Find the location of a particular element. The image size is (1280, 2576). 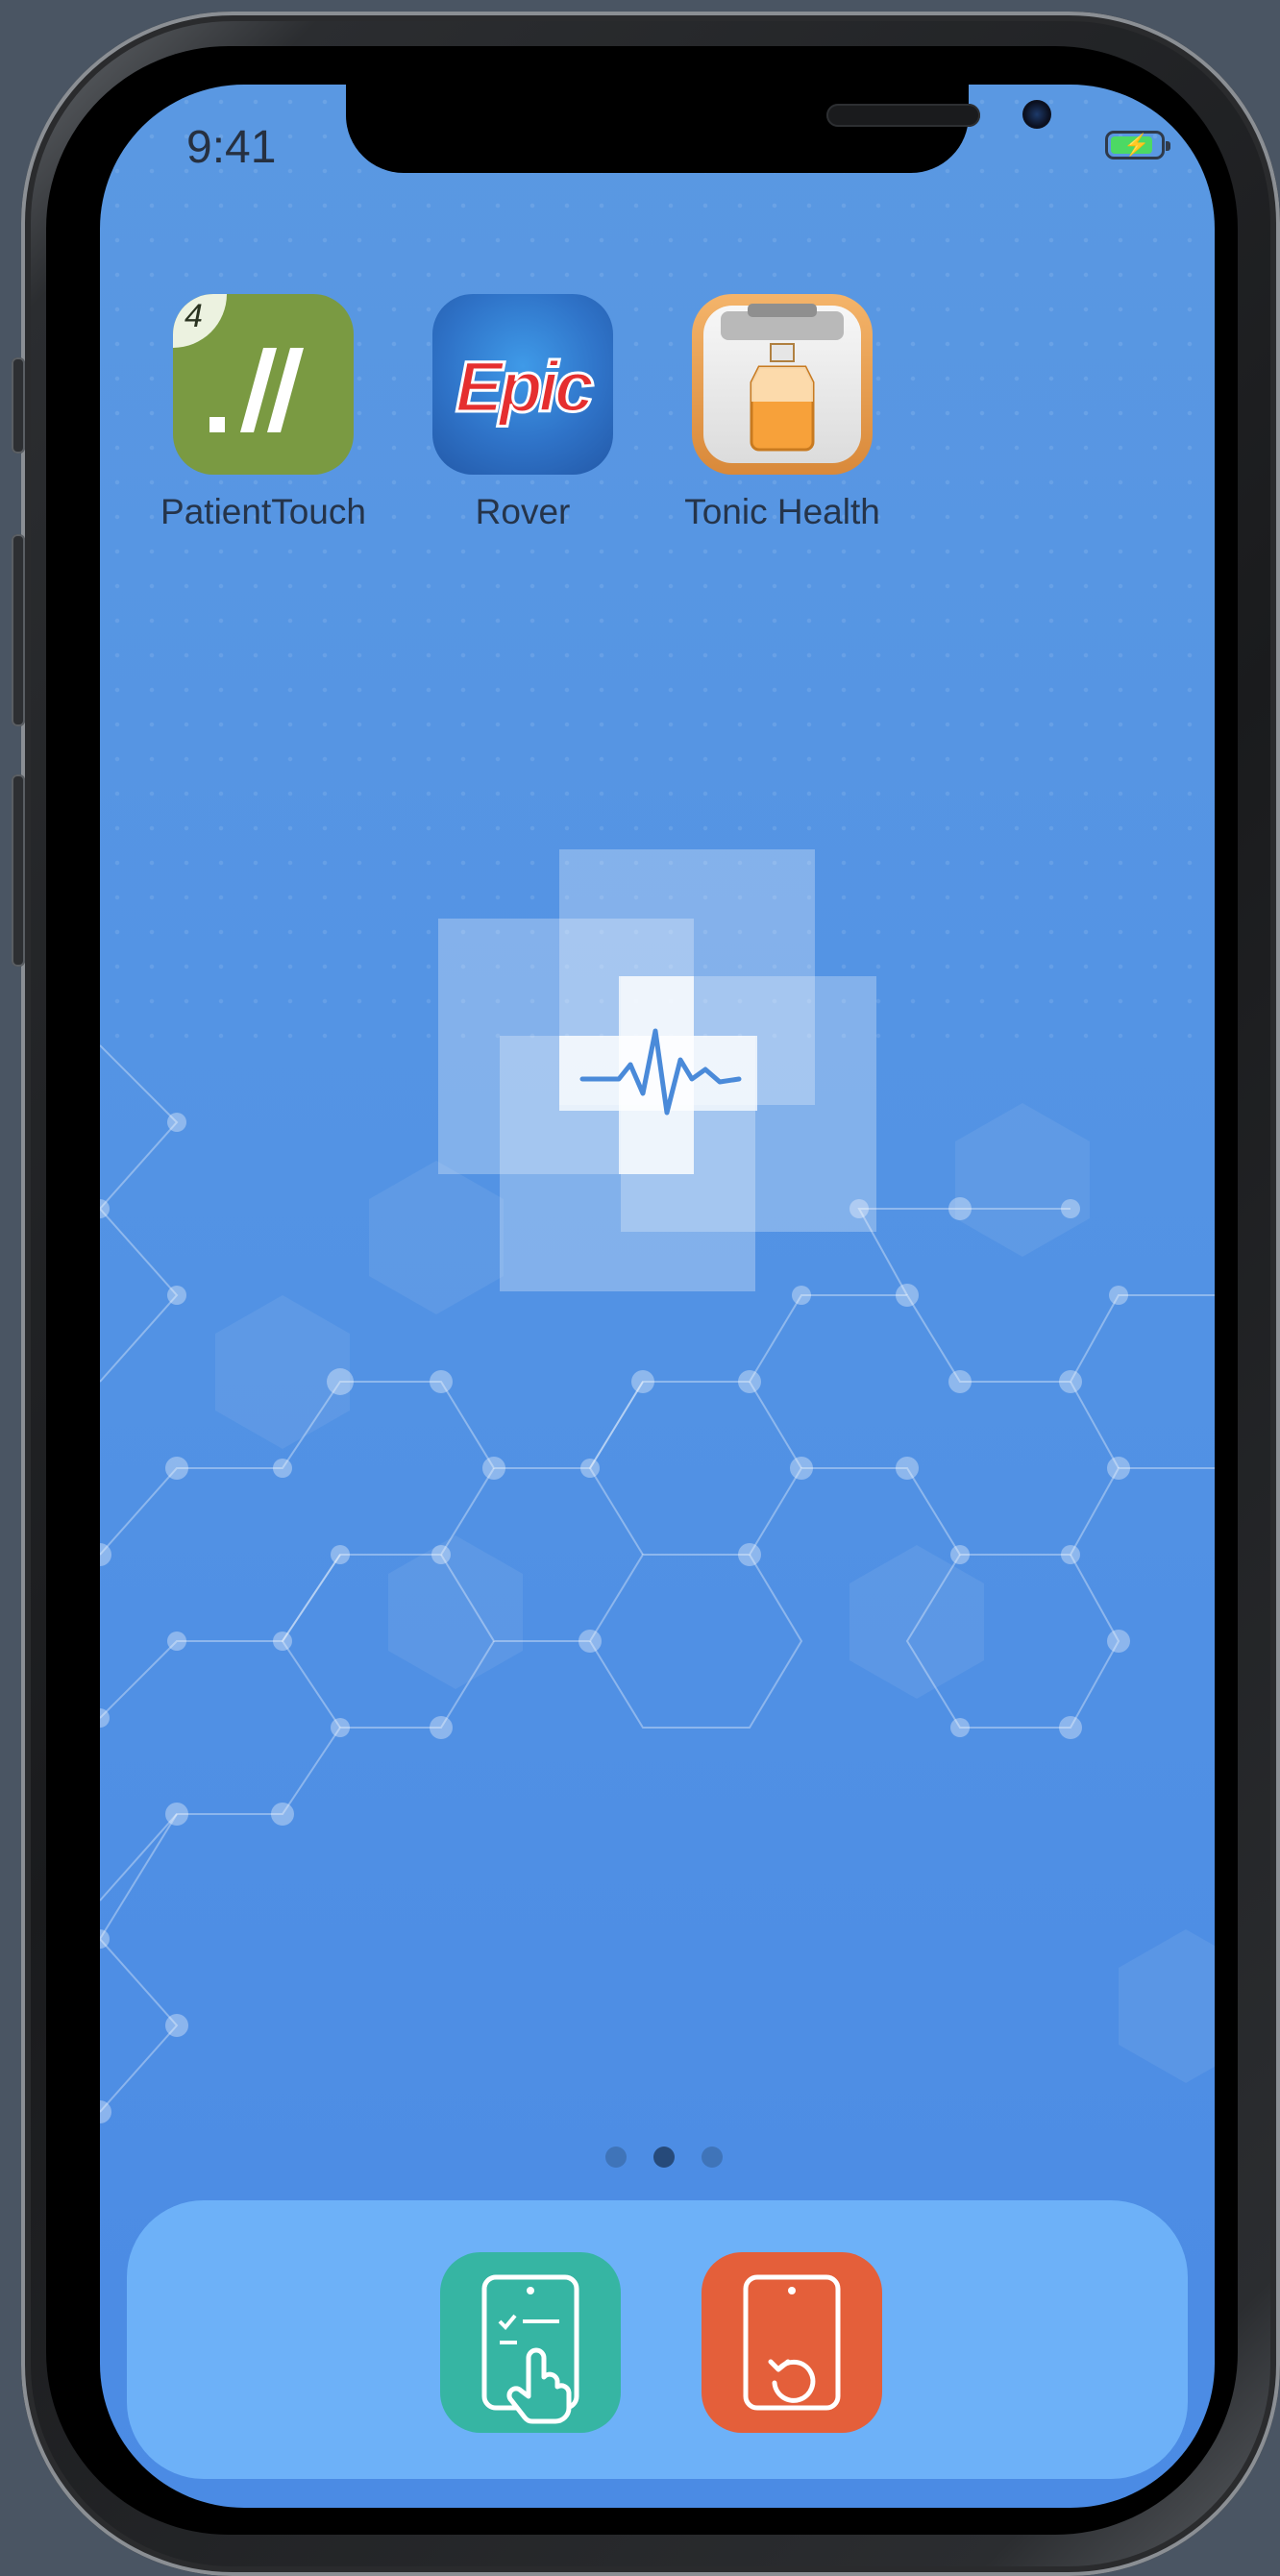

charging-bolt-icon: ⚡ is located at coordinates (1136, 145).